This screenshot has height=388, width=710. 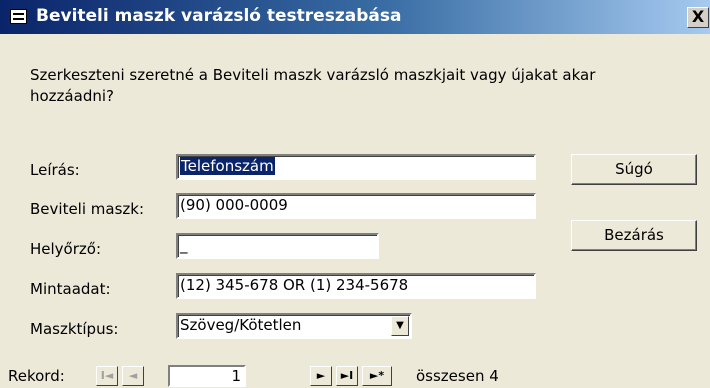 What do you see at coordinates (356, 167) in the screenshot?
I see `description-field: Telefonszám` at bounding box center [356, 167].